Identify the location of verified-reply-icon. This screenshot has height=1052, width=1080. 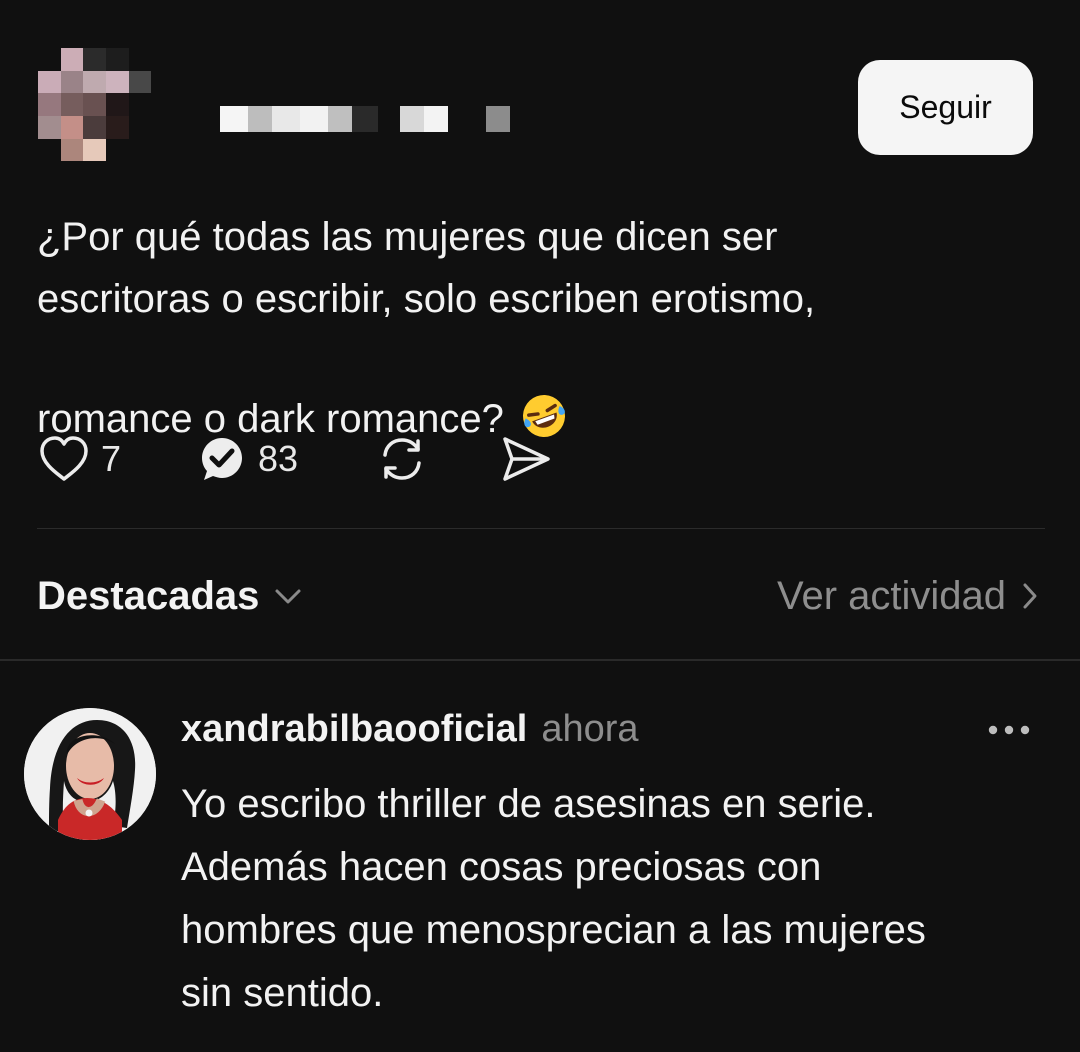
(222, 459).